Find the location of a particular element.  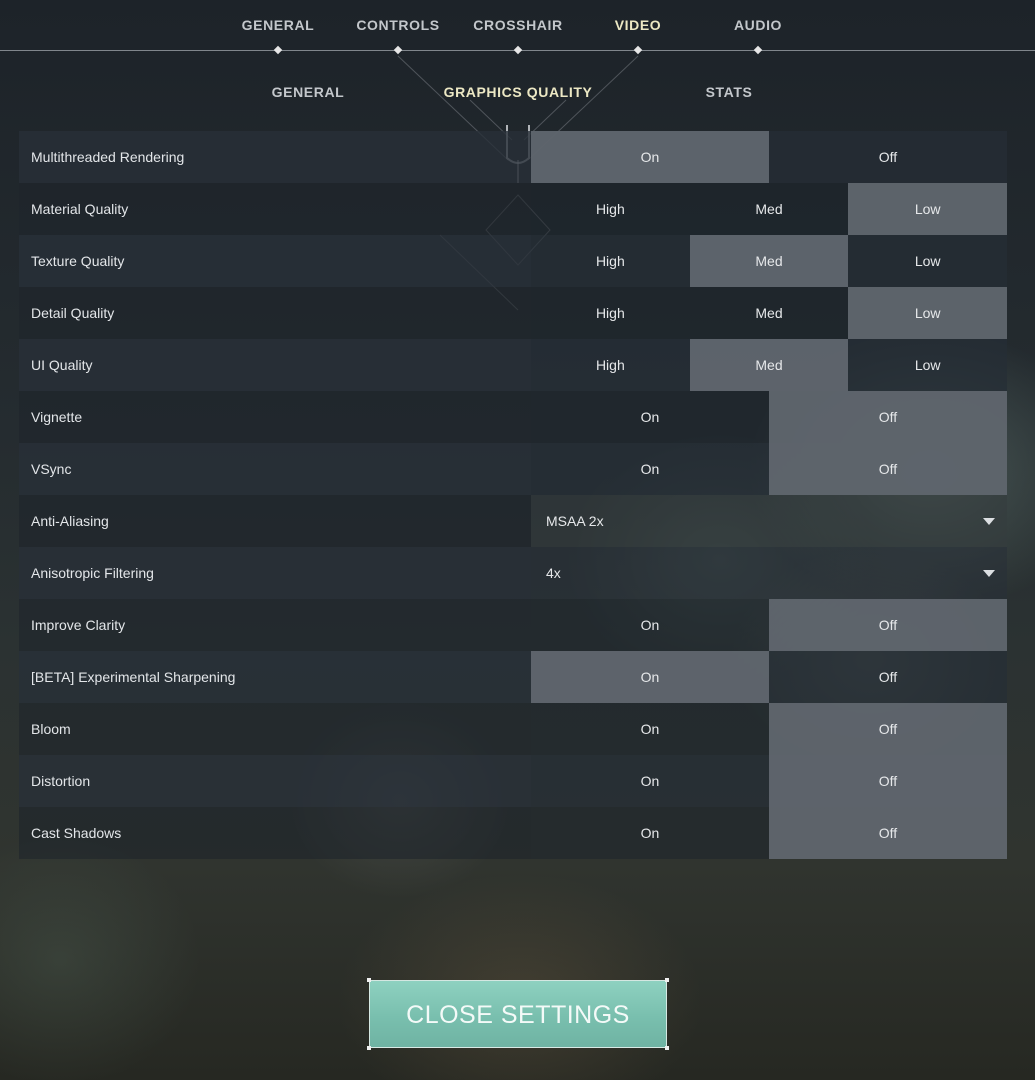

dropdown-value: MSAA 2x is located at coordinates (575, 521).